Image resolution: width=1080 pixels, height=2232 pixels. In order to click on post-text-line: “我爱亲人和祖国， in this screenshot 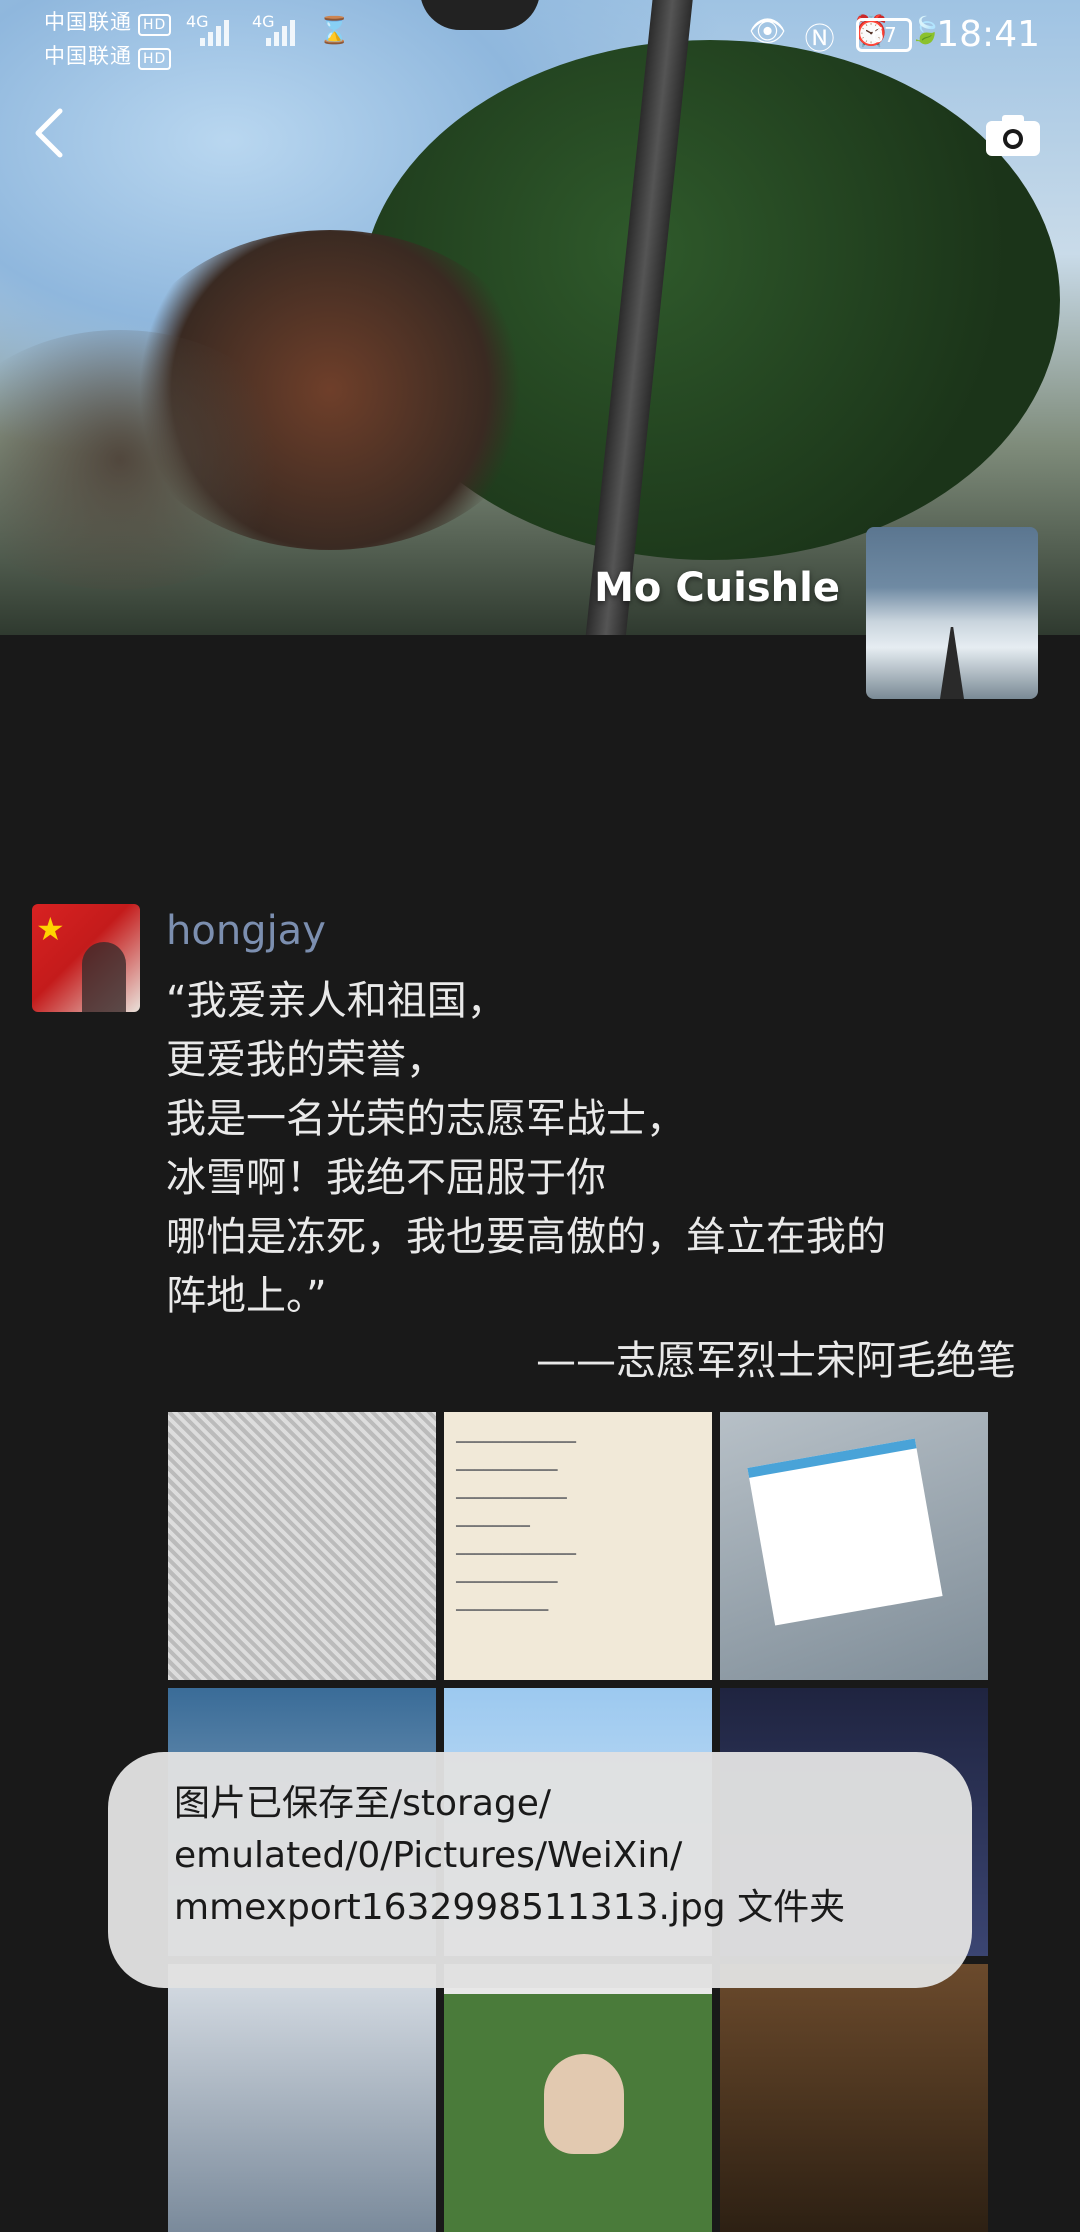, I will do `click(336, 1001)`.